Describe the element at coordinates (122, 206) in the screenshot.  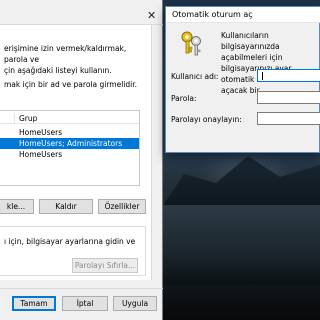
I see `properties-button: Özellikler` at that location.